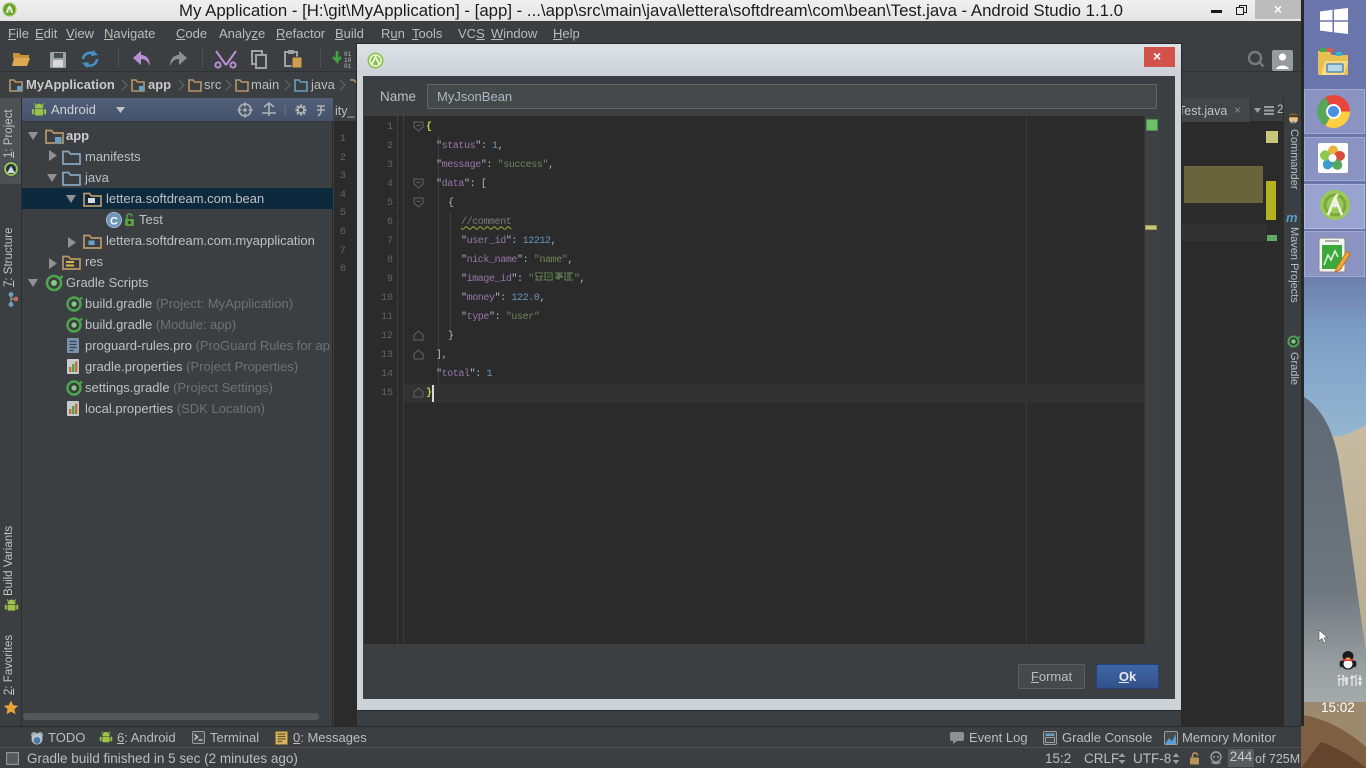 Image resolution: width=1366 pixels, height=768 pixels. What do you see at coordinates (114, 222) in the screenshot?
I see `svg-text: C` at bounding box center [114, 222].